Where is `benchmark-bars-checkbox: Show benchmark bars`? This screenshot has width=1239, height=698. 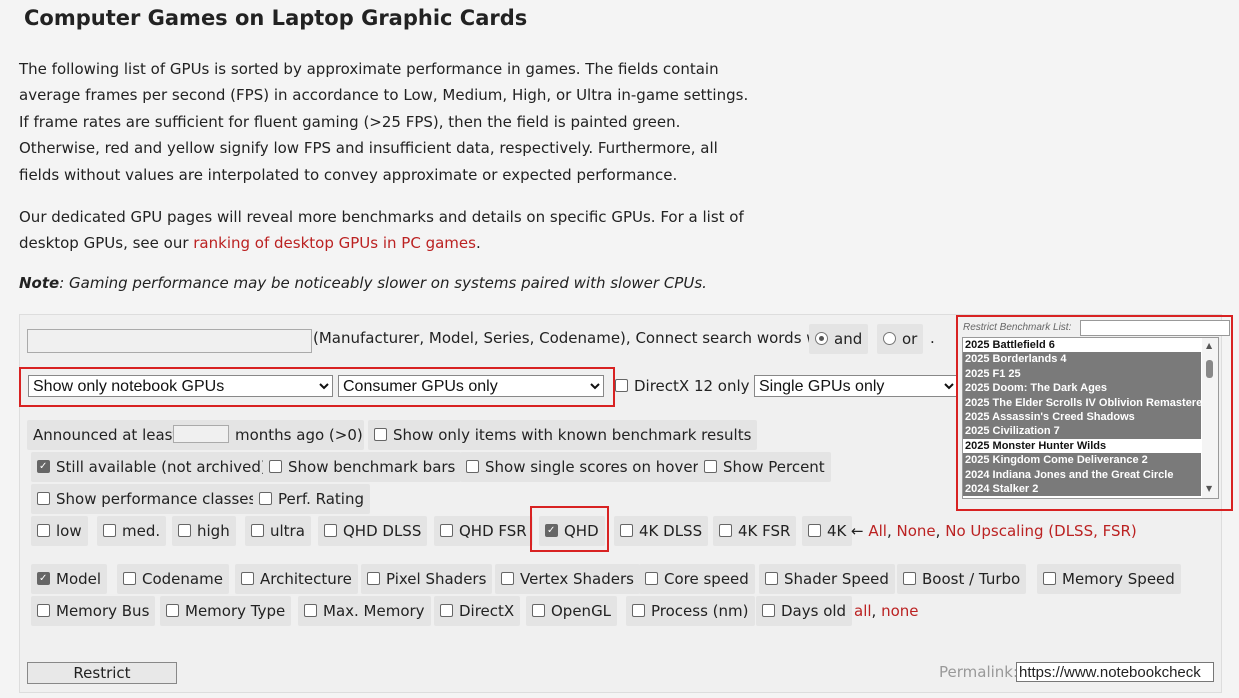
benchmark-bars-checkbox: Show benchmark bars is located at coordinates (362, 467).